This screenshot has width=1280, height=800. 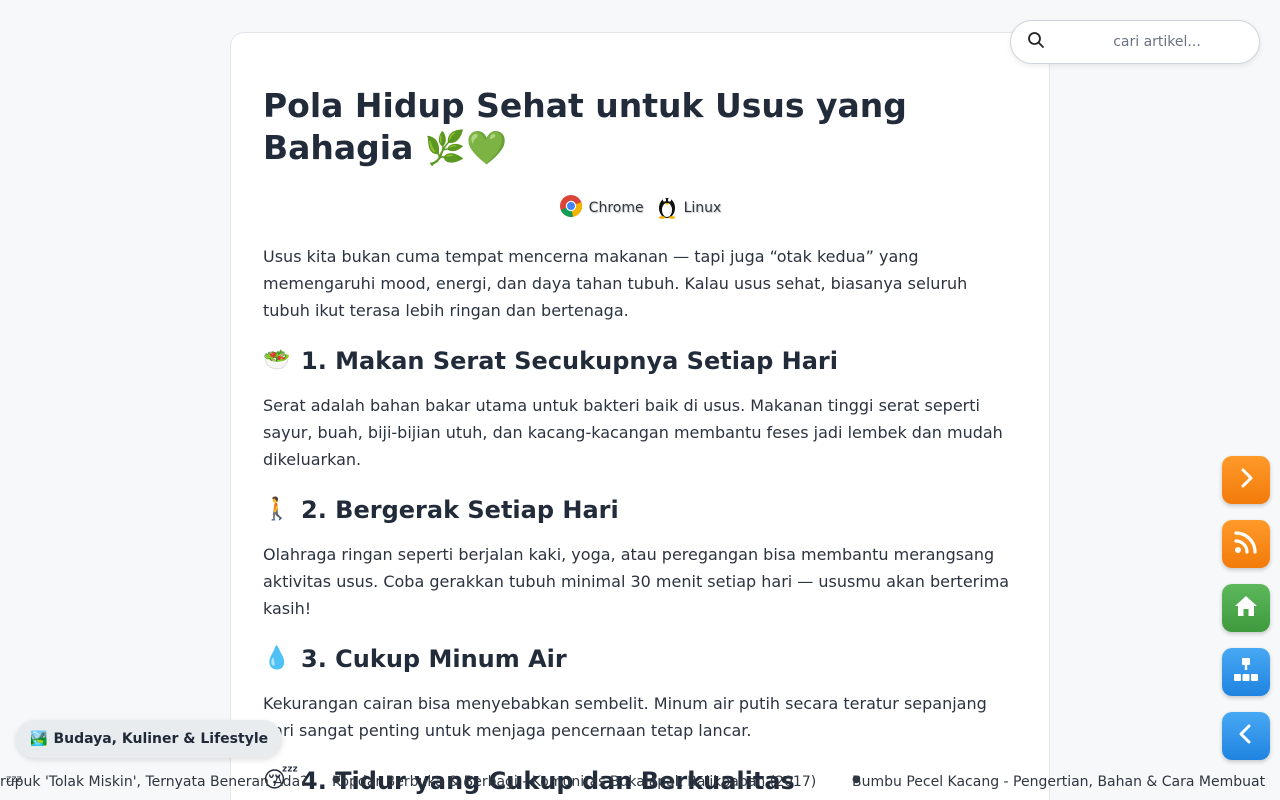 What do you see at coordinates (277, 360) in the screenshot?
I see `salad-icon: 🥗` at bounding box center [277, 360].